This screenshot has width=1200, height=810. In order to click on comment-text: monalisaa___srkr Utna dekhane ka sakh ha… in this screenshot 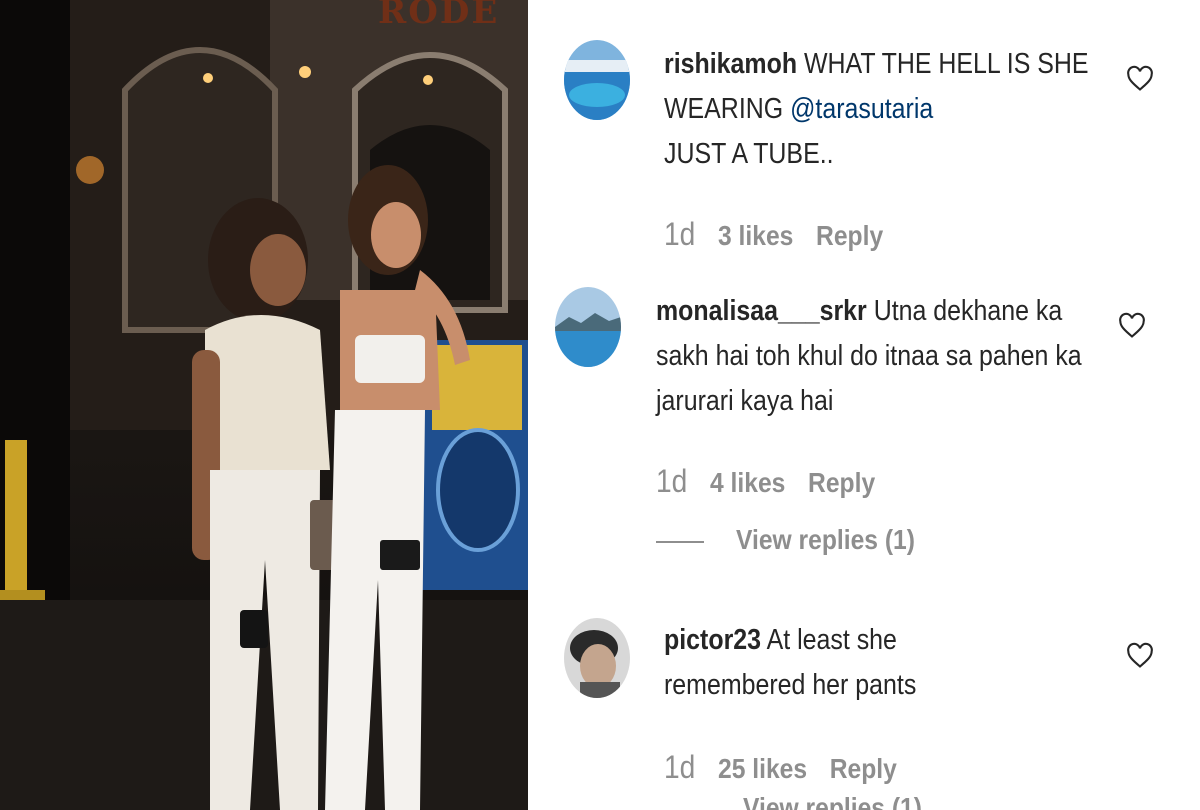, I will do `click(871, 356)`.